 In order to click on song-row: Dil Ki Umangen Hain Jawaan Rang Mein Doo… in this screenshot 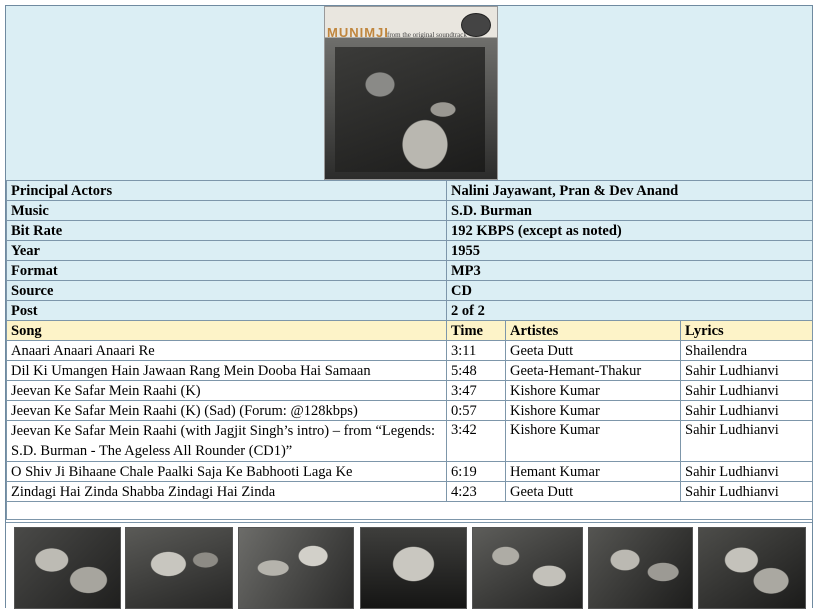, I will do `click(409, 370)`.